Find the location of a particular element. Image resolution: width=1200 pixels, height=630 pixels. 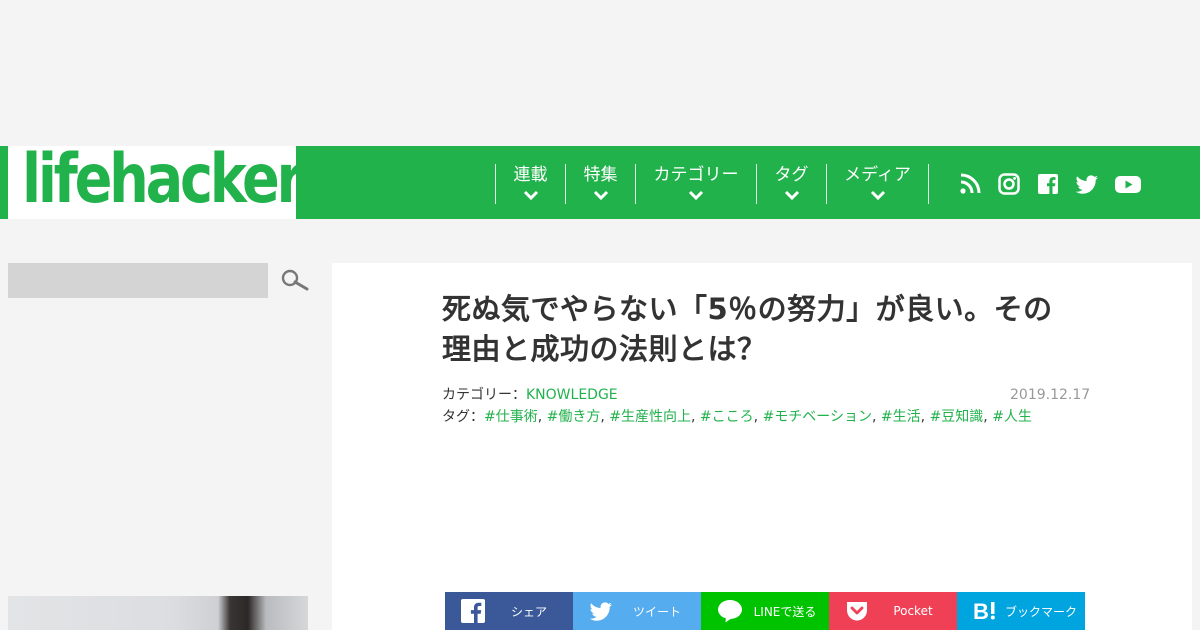

nav-item-features: 特集 is located at coordinates (600, 184).